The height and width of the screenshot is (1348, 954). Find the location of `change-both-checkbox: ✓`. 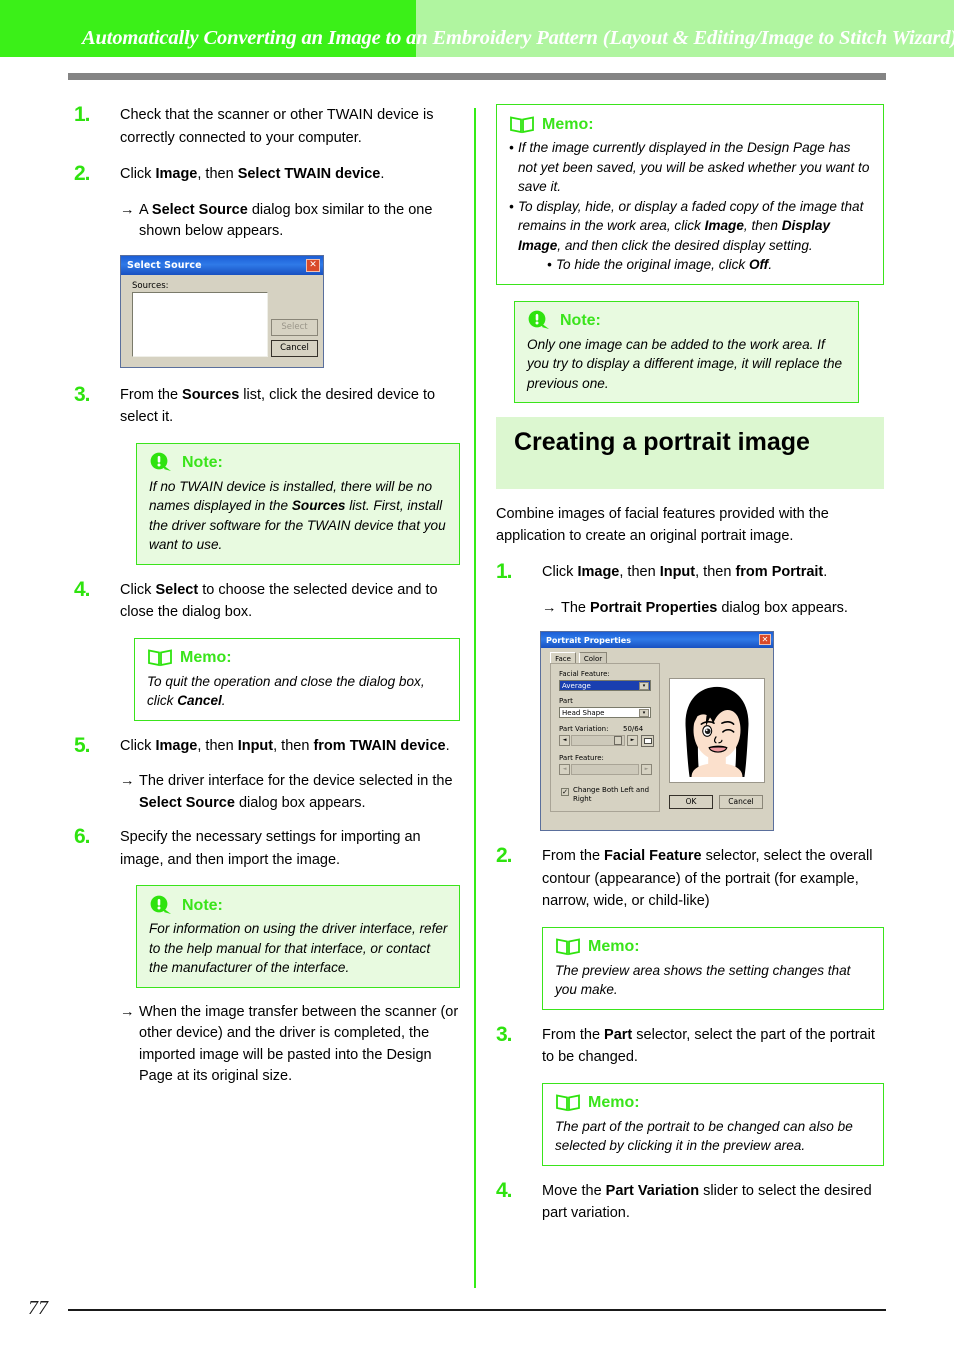

change-both-checkbox: ✓ is located at coordinates (565, 792).